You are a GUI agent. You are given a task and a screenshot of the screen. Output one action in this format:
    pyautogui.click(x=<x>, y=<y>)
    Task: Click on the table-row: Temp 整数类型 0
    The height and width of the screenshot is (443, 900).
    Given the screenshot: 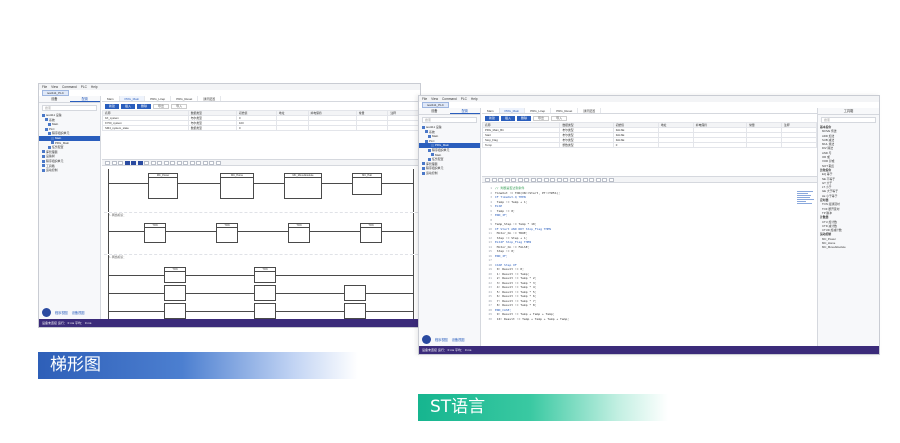 What is the action you would take?
    pyautogui.click(x=649, y=145)
    